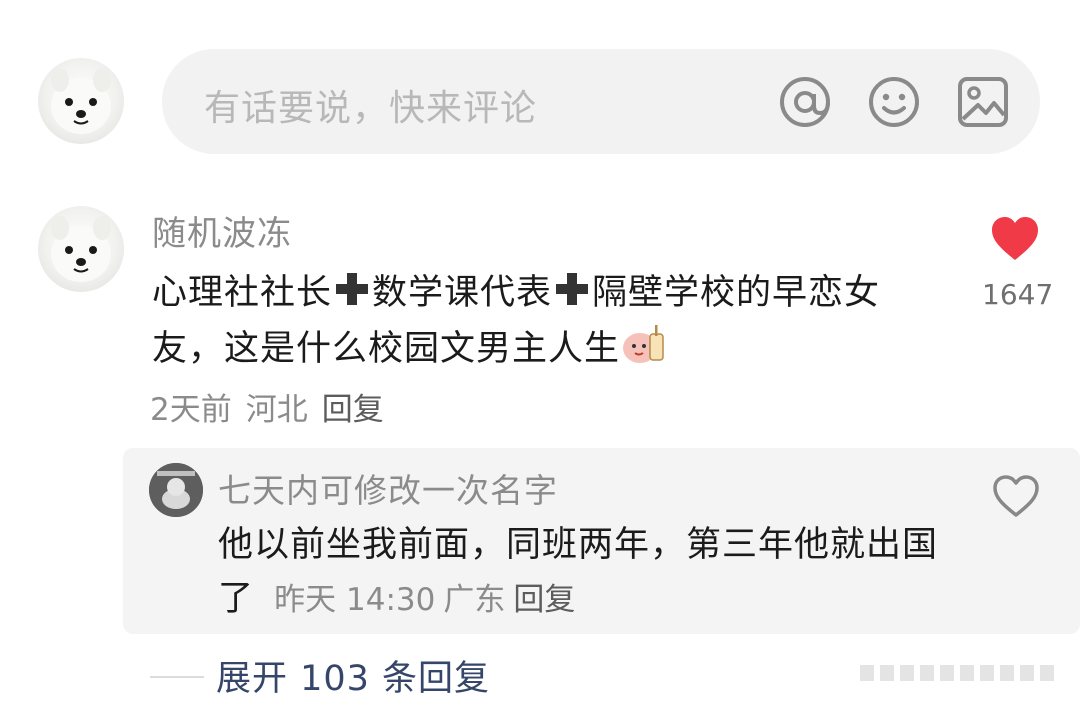 This screenshot has width=1080, height=701. Describe the element at coordinates (222, 230) in the screenshot. I see `comment-username: 随机波冻` at that location.